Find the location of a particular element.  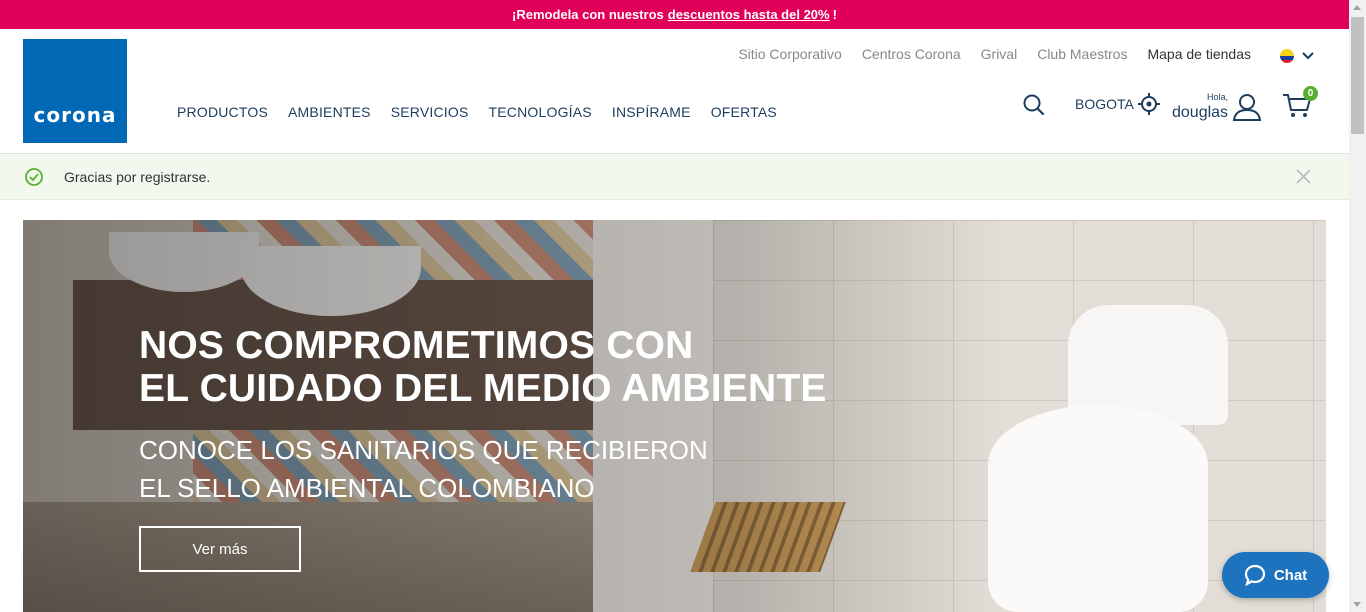

chat-label: Chat is located at coordinates (1290, 575).